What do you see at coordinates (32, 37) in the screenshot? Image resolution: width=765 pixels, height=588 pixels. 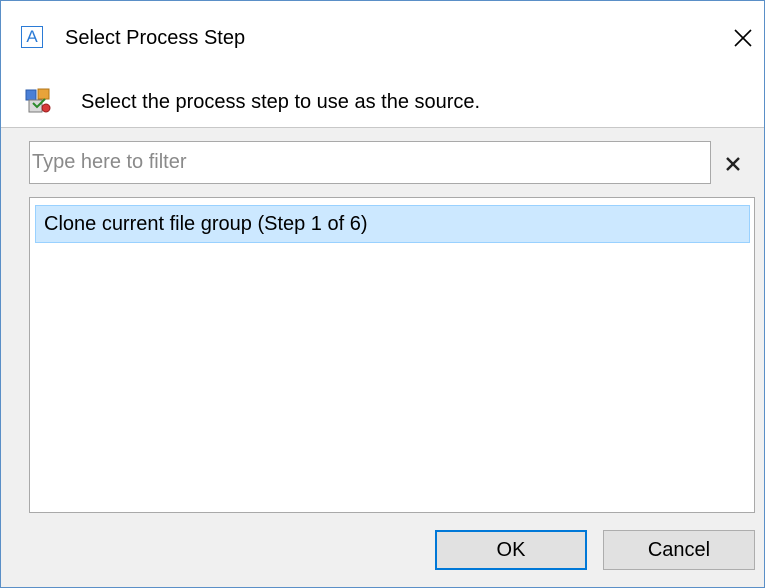 I see `app-logo-icon: A` at bounding box center [32, 37].